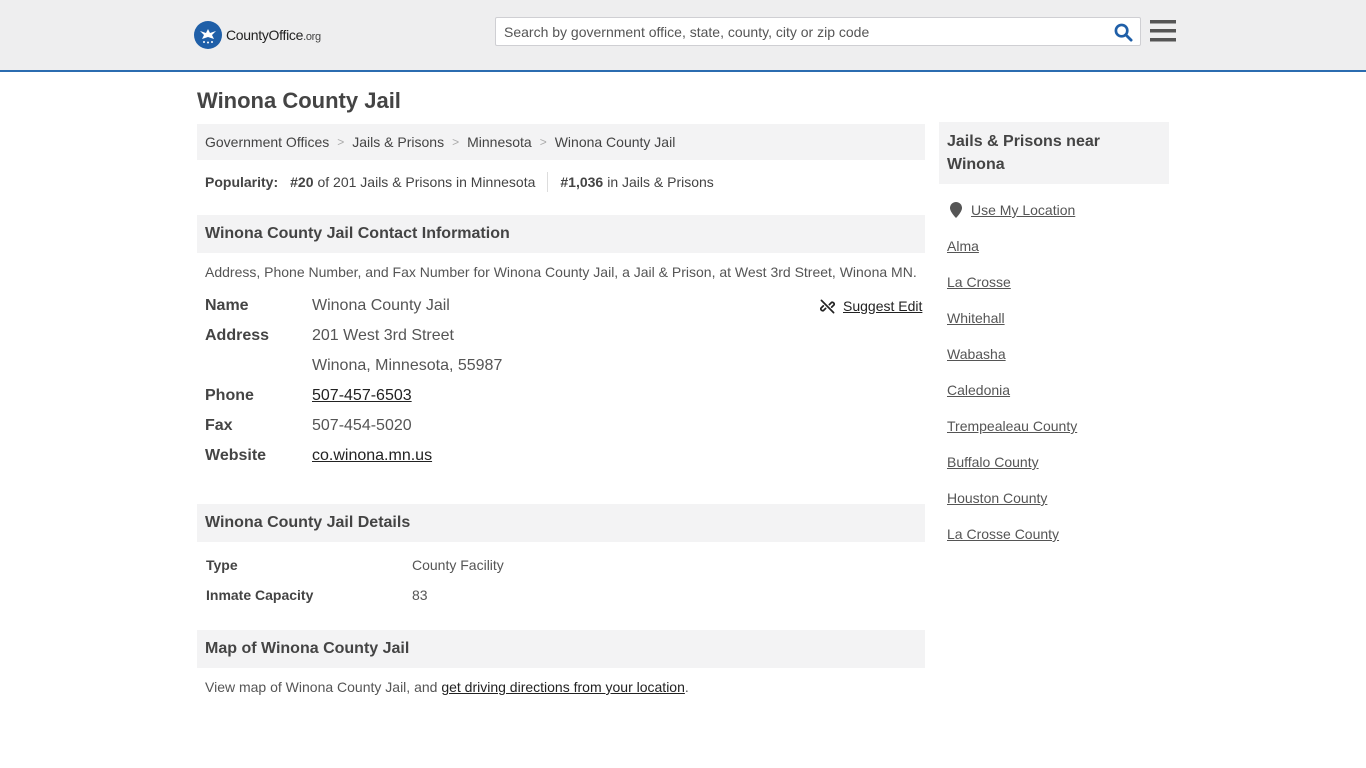  What do you see at coordinates (227, 305) in the screenshot?
I see `contact-label: Name` at bounding box center [227, 305].